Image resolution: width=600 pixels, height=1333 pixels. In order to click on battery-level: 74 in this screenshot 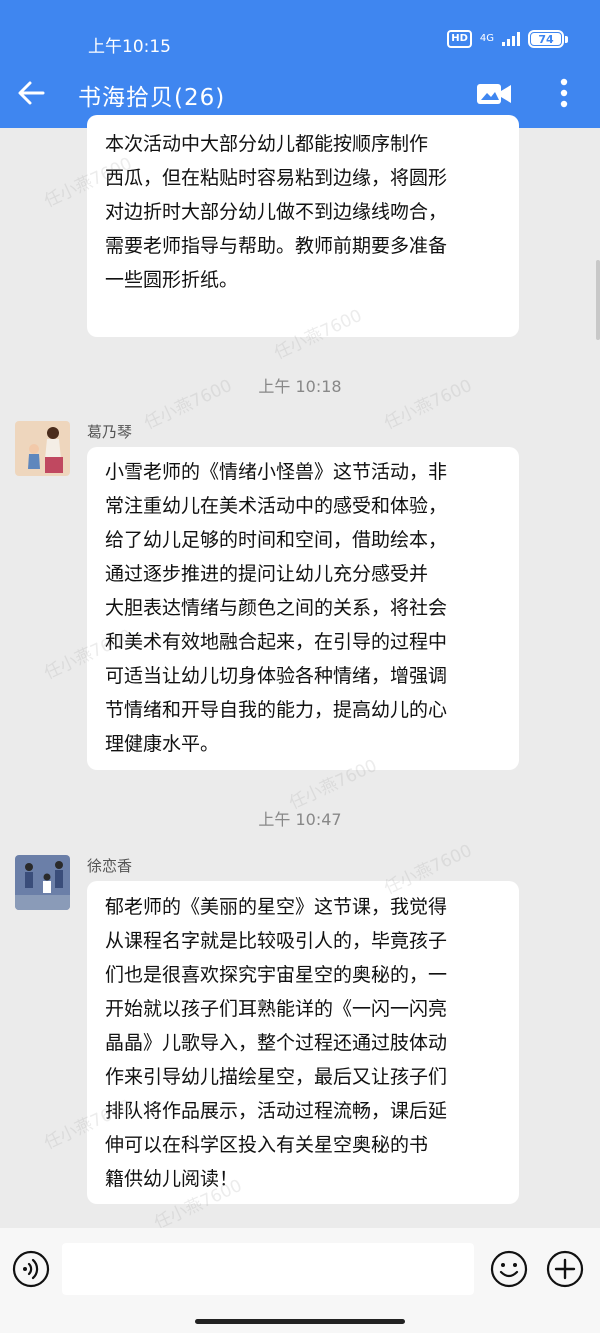, I will do `click(546, 39)`.